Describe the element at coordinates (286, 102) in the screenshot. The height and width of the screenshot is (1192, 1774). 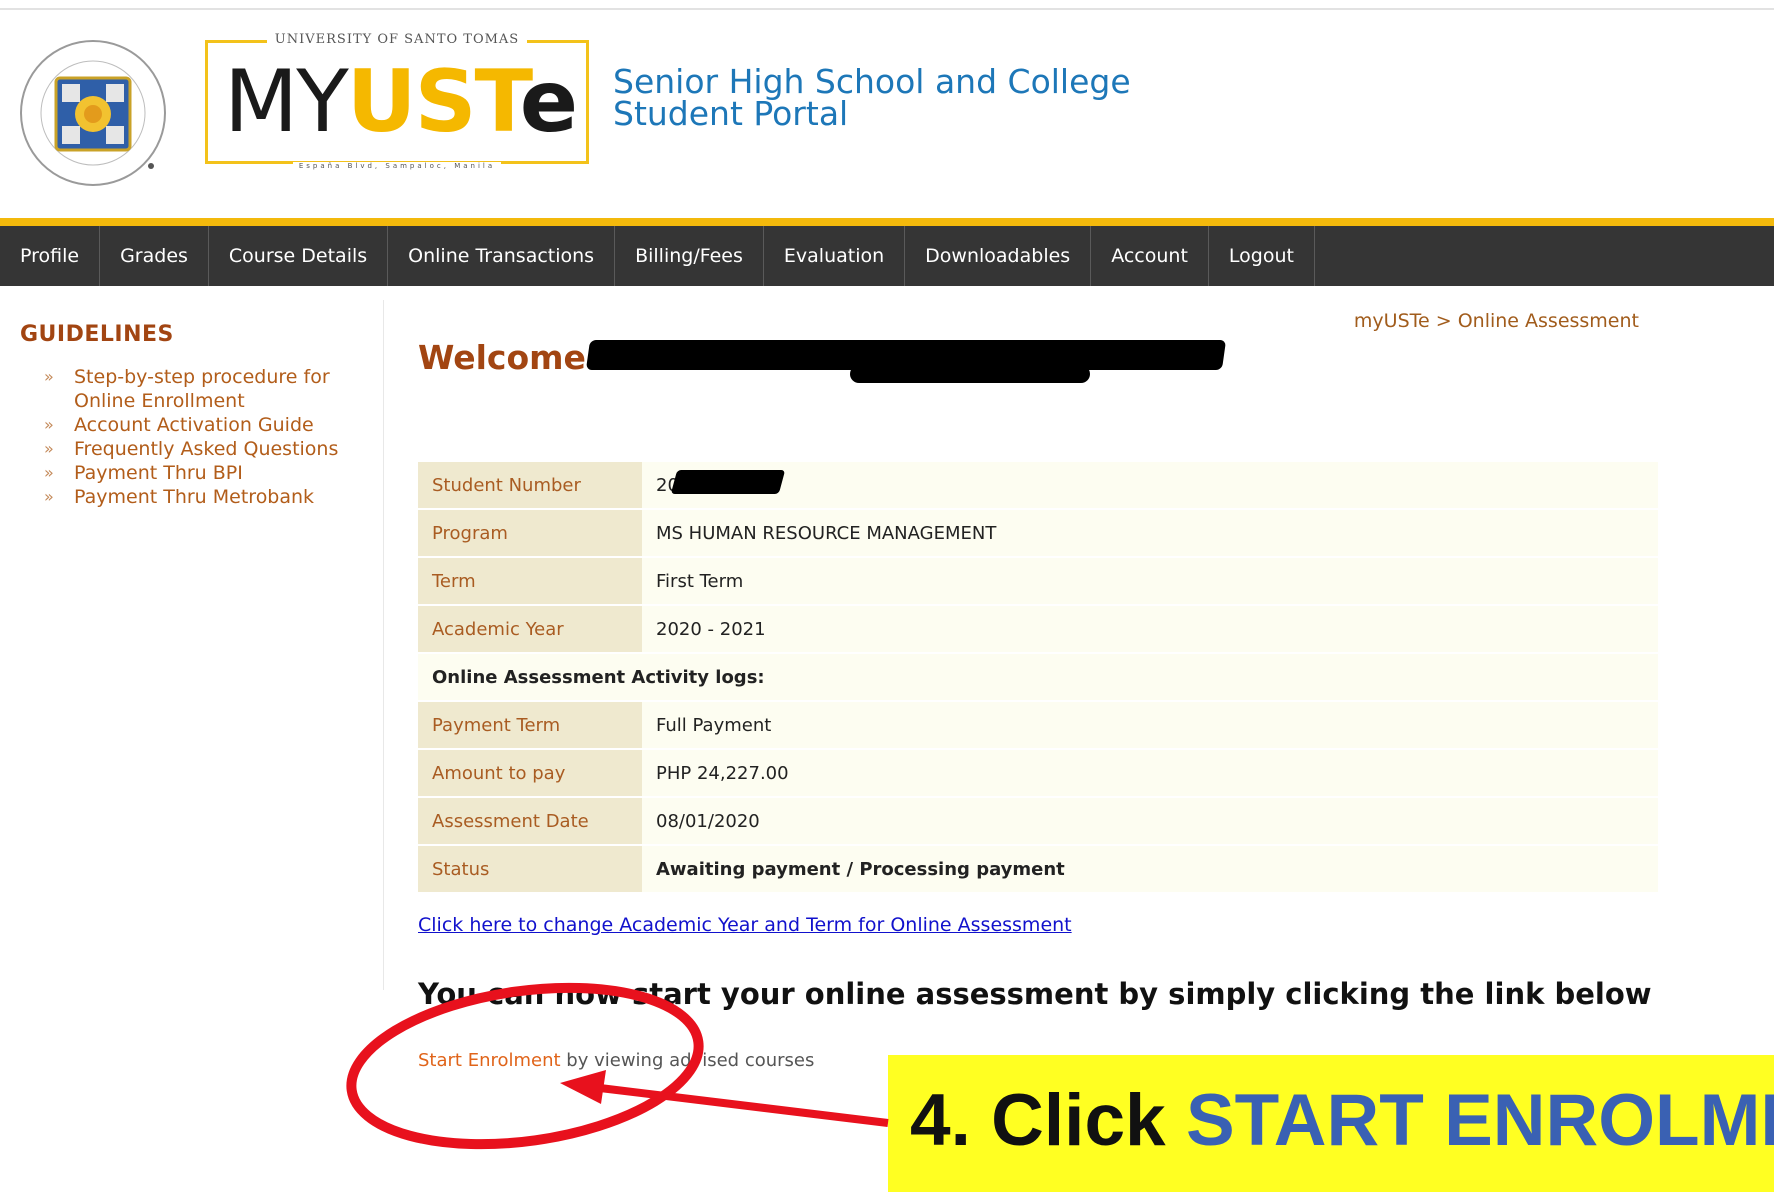
I see `logo-my: MY` at that location.